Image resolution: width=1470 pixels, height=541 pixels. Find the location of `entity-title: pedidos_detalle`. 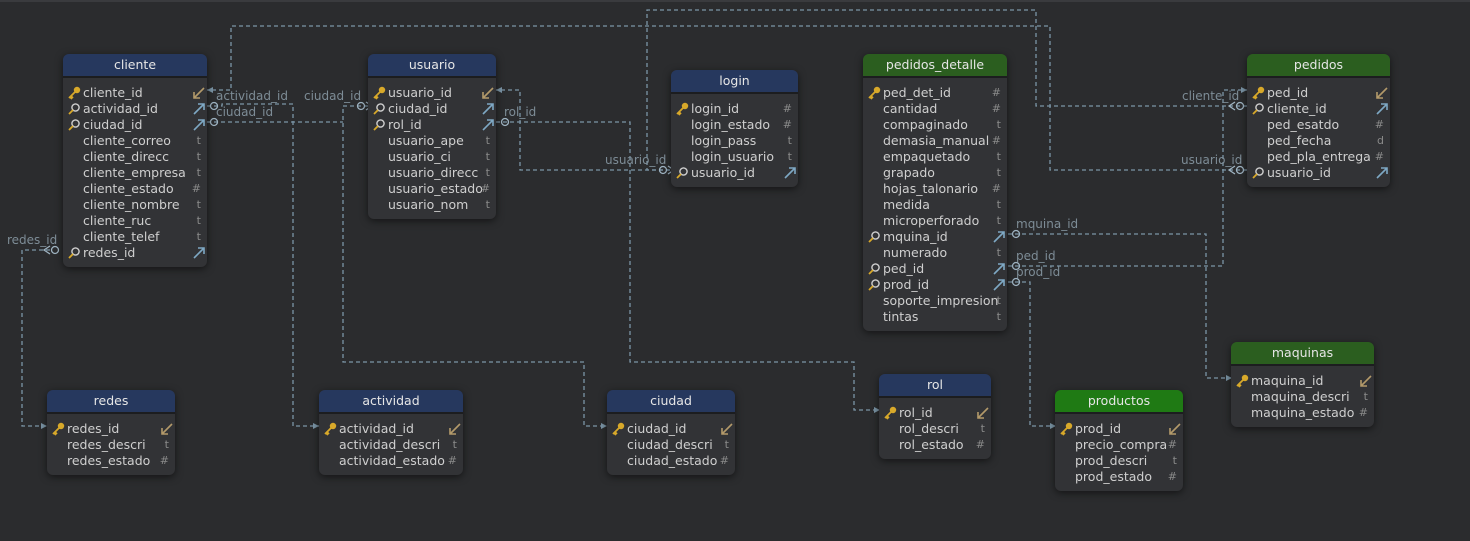

entity-title: pedidos_detalle is located at coordinates (935, 66).